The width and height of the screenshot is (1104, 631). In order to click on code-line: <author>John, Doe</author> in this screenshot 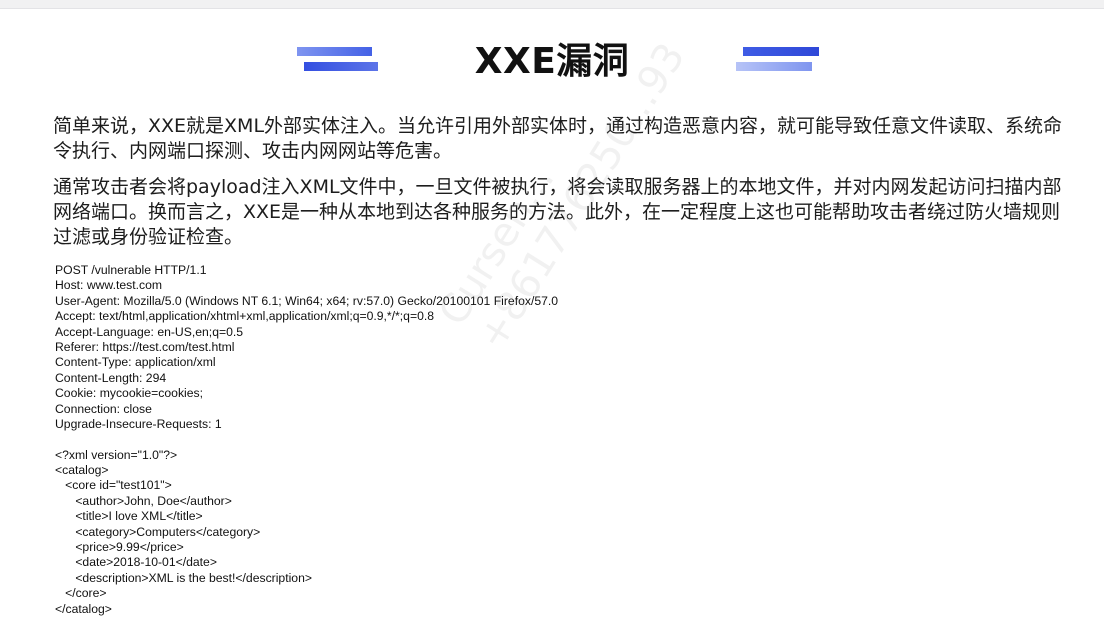, I will do `click(143, 500)`.